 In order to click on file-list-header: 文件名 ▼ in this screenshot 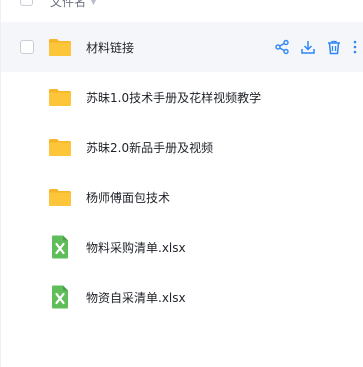, I will do `click(182, 5)`.